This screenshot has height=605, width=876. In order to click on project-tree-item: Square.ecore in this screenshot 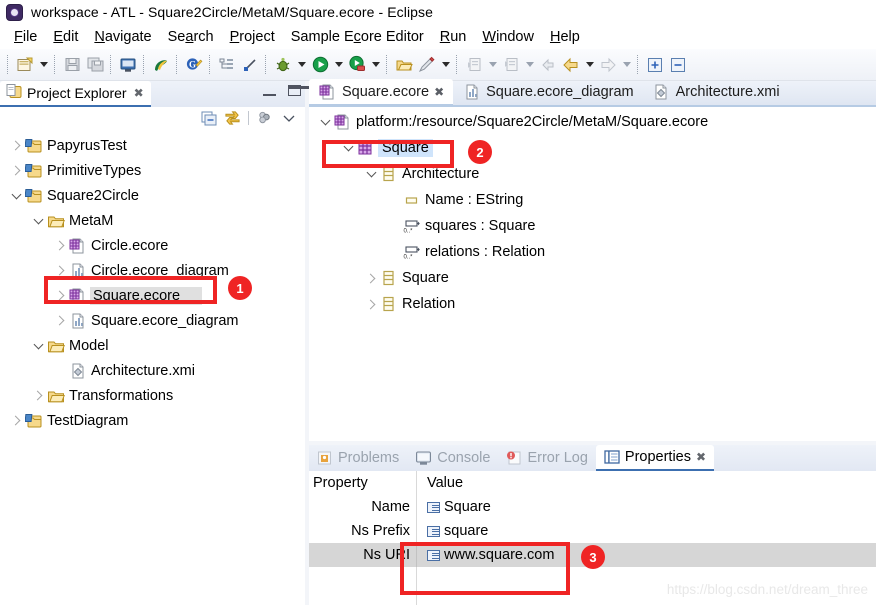, I will do `click(152, 295)`.